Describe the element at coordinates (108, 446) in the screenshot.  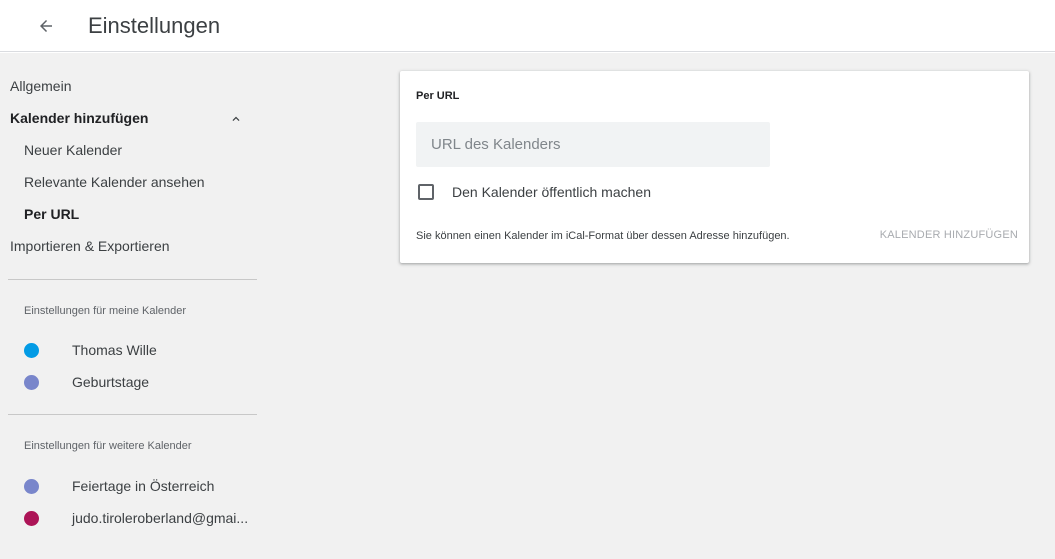
I see `other-calendars-heading: Einstellungen für weitere Kalender` at that location.